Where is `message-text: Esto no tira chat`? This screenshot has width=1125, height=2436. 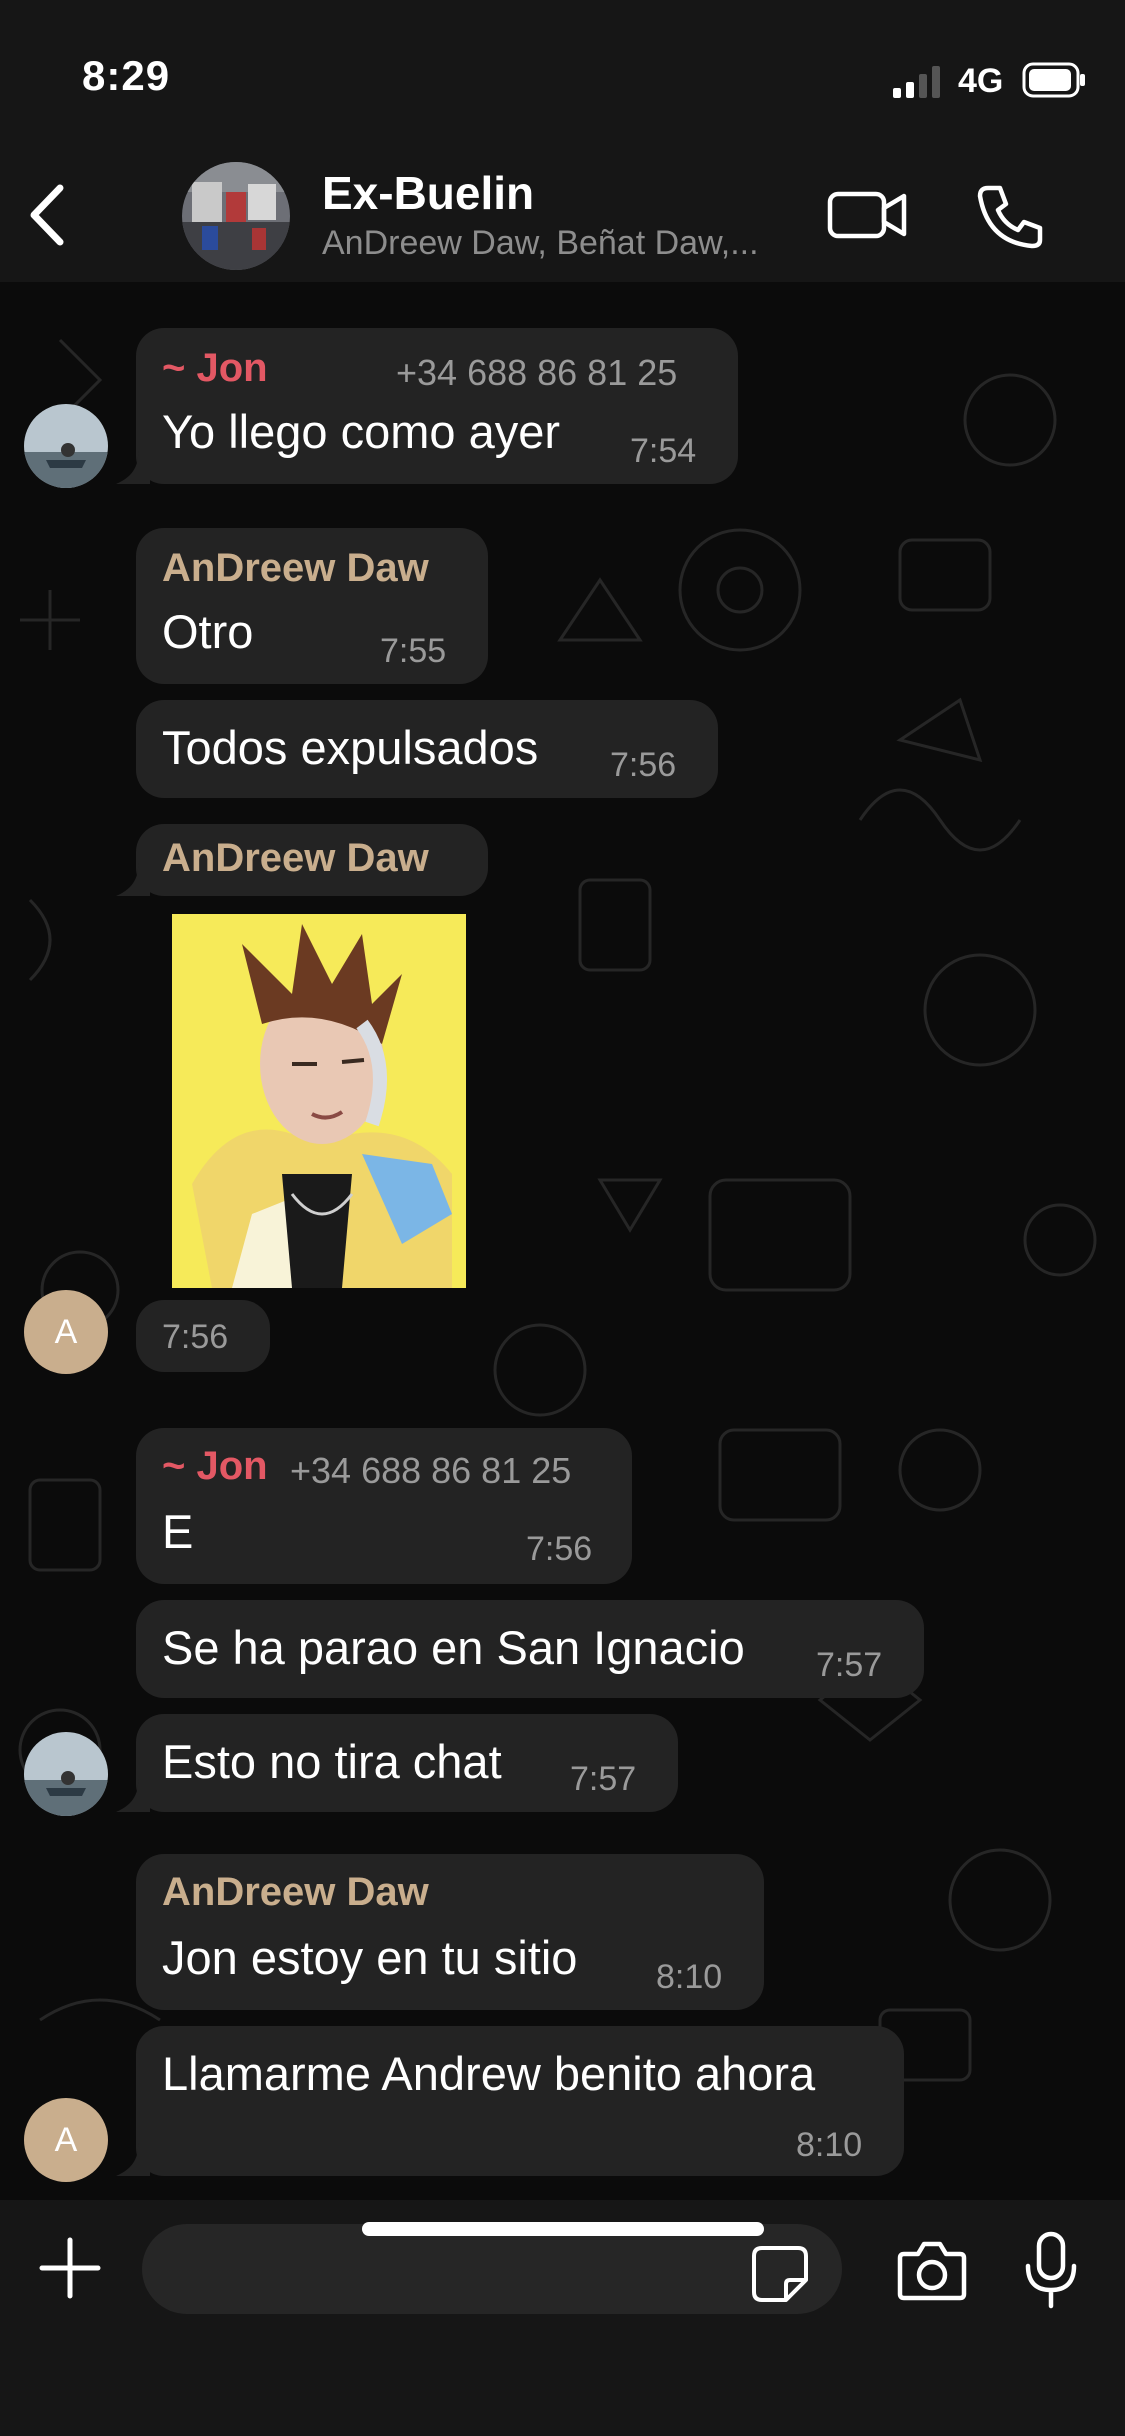 message-text: Esto no tira chat is located at coordinates (332, 1761).